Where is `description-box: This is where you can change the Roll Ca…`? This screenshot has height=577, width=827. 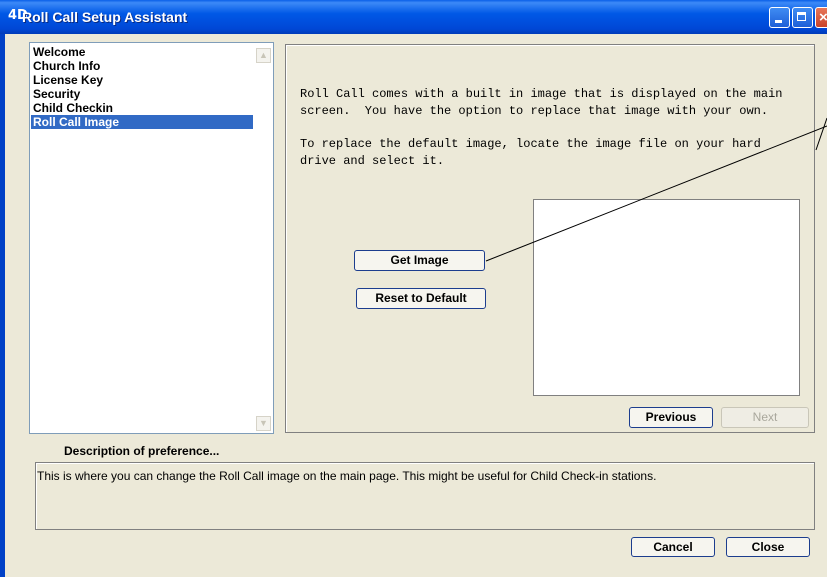 description-box: This is where you can change the Roll Ca… is located at coordinates (425, 496).